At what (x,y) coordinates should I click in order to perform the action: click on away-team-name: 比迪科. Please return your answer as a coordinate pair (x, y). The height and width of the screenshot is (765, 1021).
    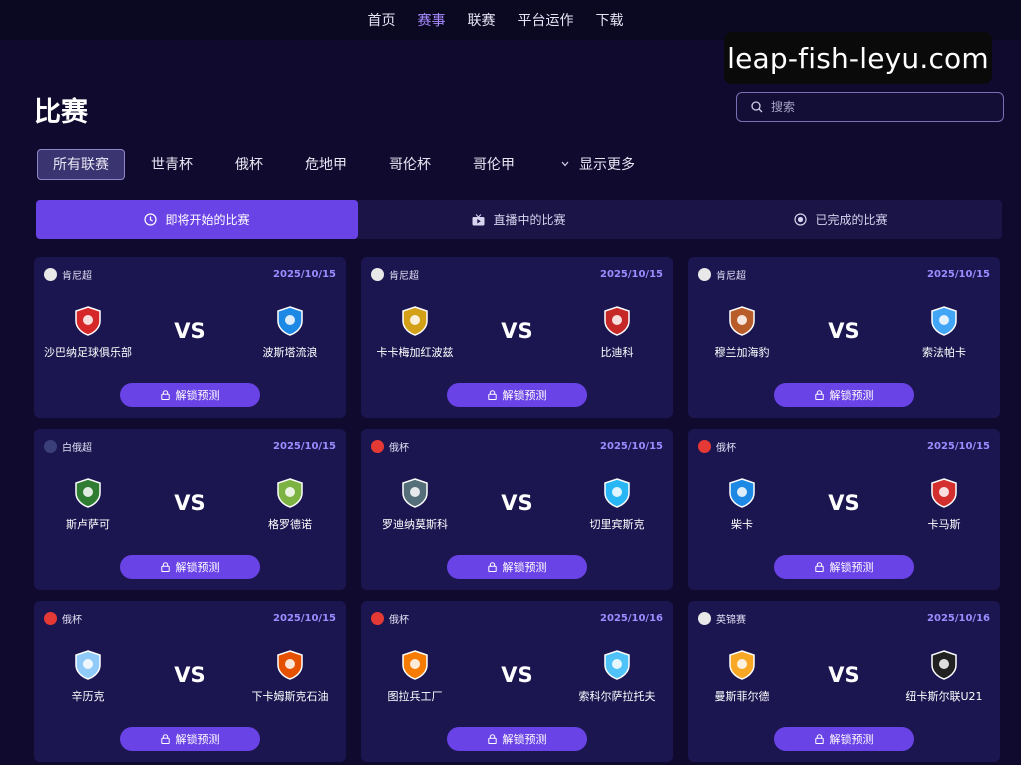
    Looking at the image, I should click on (617, 352).